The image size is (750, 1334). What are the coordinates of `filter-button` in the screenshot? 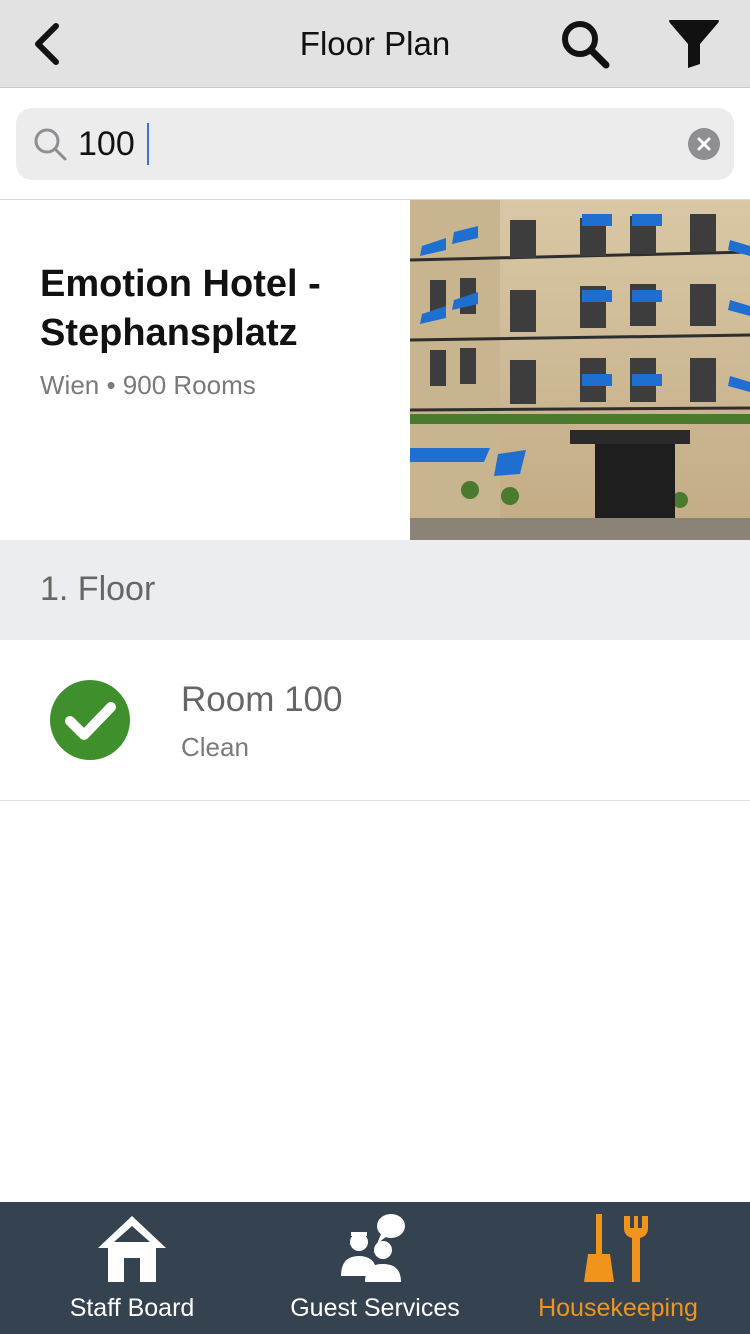 It's located at (694, 43).